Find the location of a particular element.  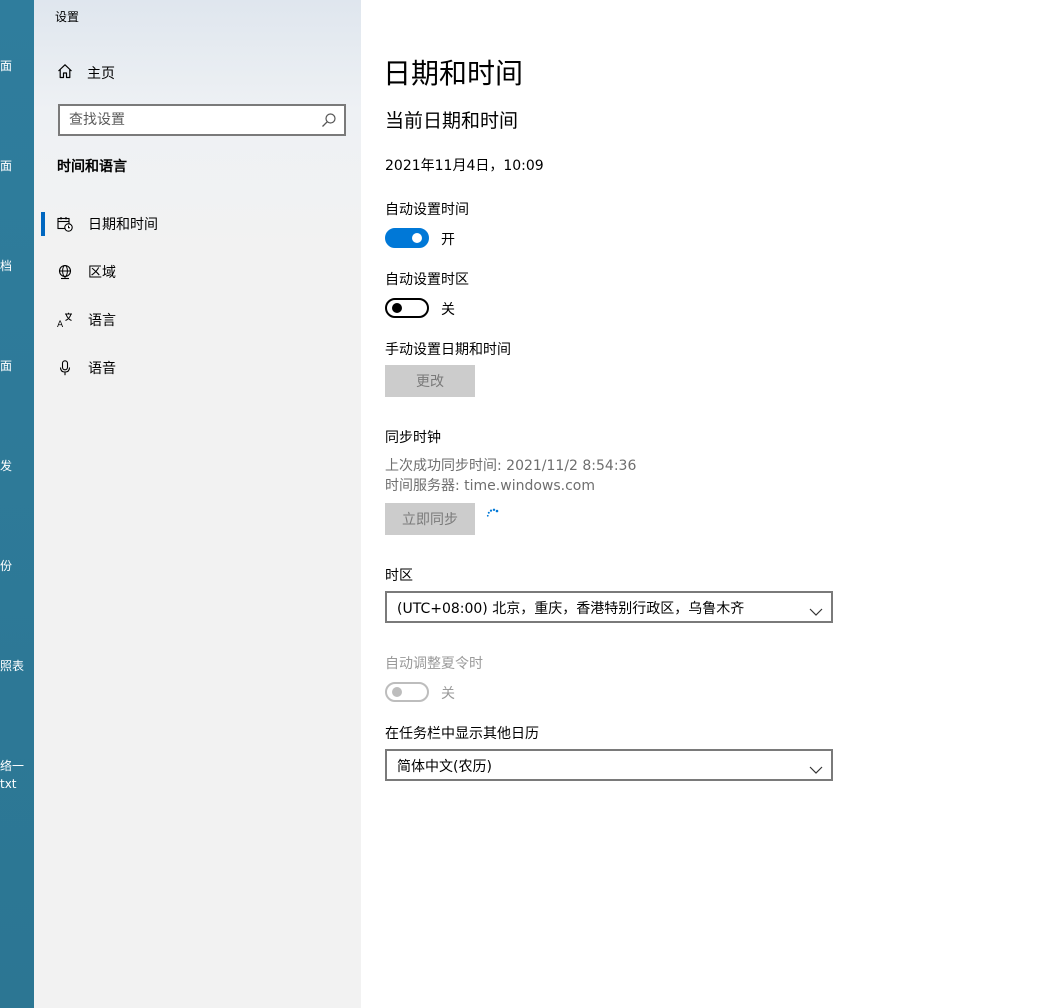

auto-time-label: 自动设置时间 is located at coordinates (427, 210).